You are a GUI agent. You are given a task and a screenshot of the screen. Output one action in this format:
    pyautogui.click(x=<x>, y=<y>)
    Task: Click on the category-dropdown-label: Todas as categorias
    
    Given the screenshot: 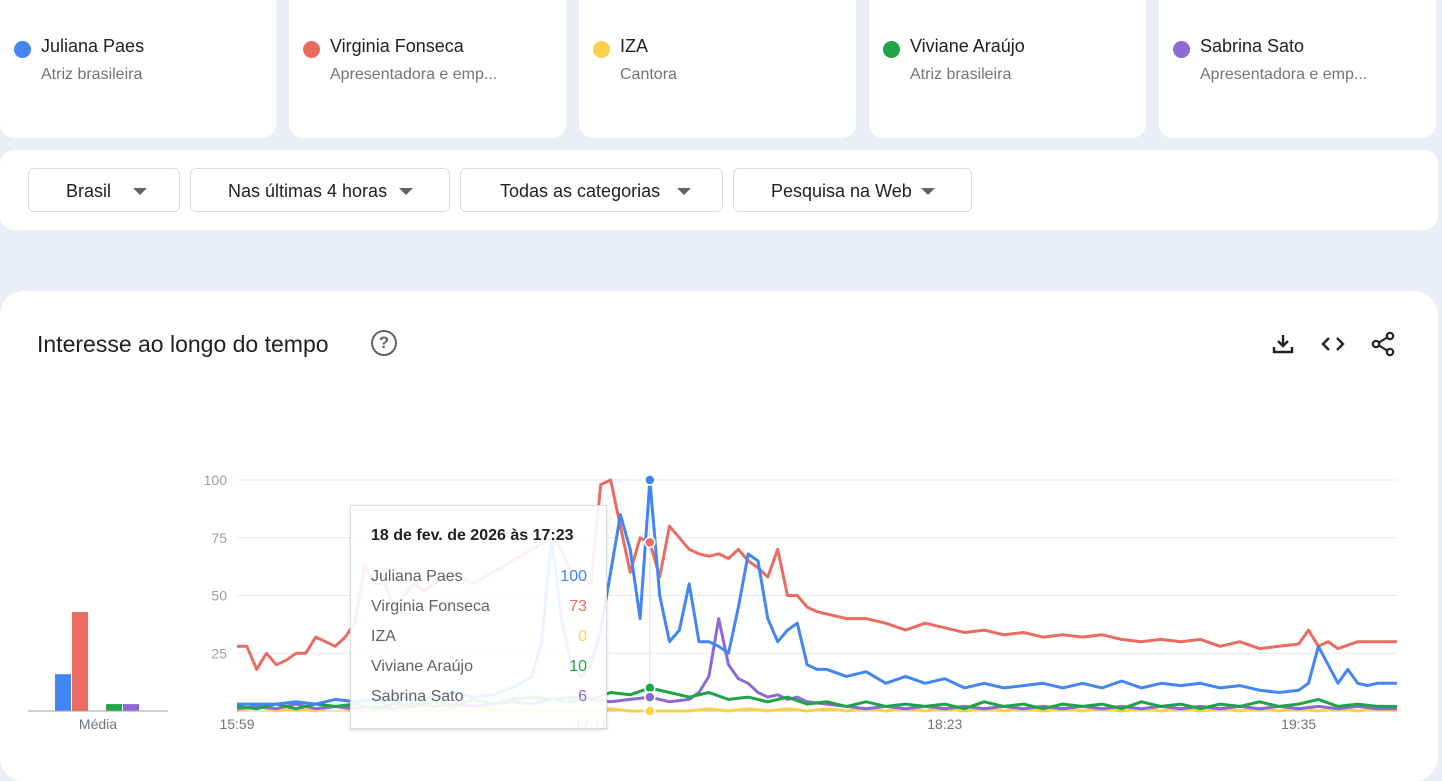 What is the action you would take?
    pyautogui.click(x=580, y=191)
    